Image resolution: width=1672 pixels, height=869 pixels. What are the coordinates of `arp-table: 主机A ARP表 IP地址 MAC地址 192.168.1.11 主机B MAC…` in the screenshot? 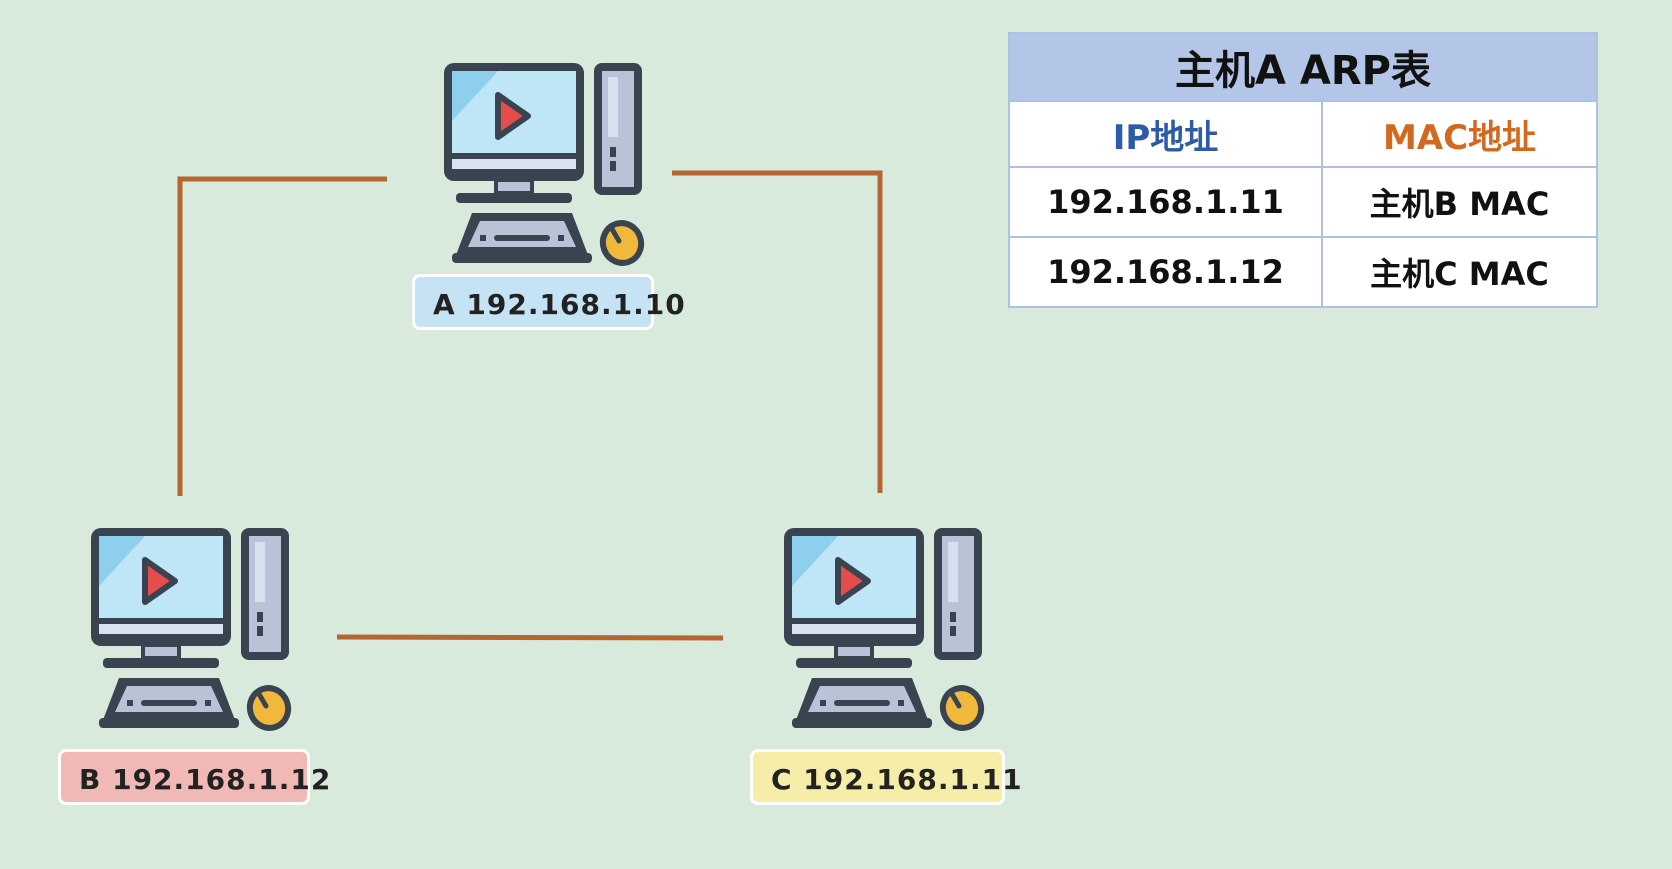 It's located at (1303, 170).